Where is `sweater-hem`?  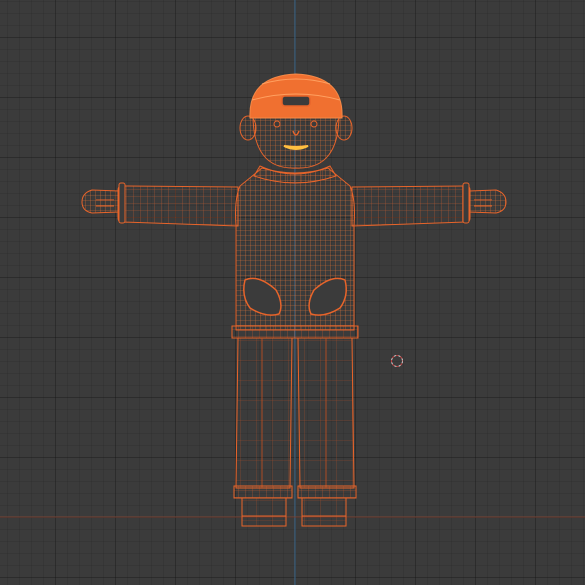
sweater-hem is located at coordinates (295, 332).